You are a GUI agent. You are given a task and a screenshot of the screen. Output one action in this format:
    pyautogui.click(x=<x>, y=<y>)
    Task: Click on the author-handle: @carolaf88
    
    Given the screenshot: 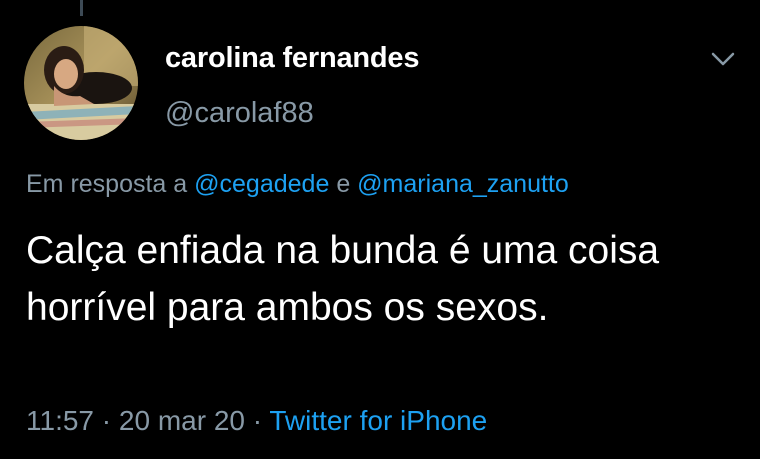 What is the action you would take?
    pyautogui.click(x=239, y=113)
    